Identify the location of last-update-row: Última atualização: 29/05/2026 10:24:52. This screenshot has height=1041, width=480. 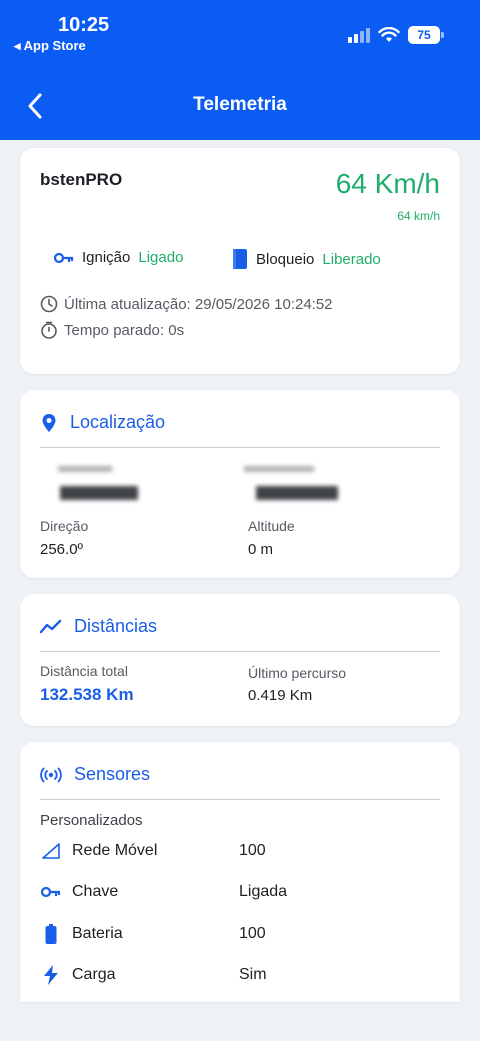
(186, 304).